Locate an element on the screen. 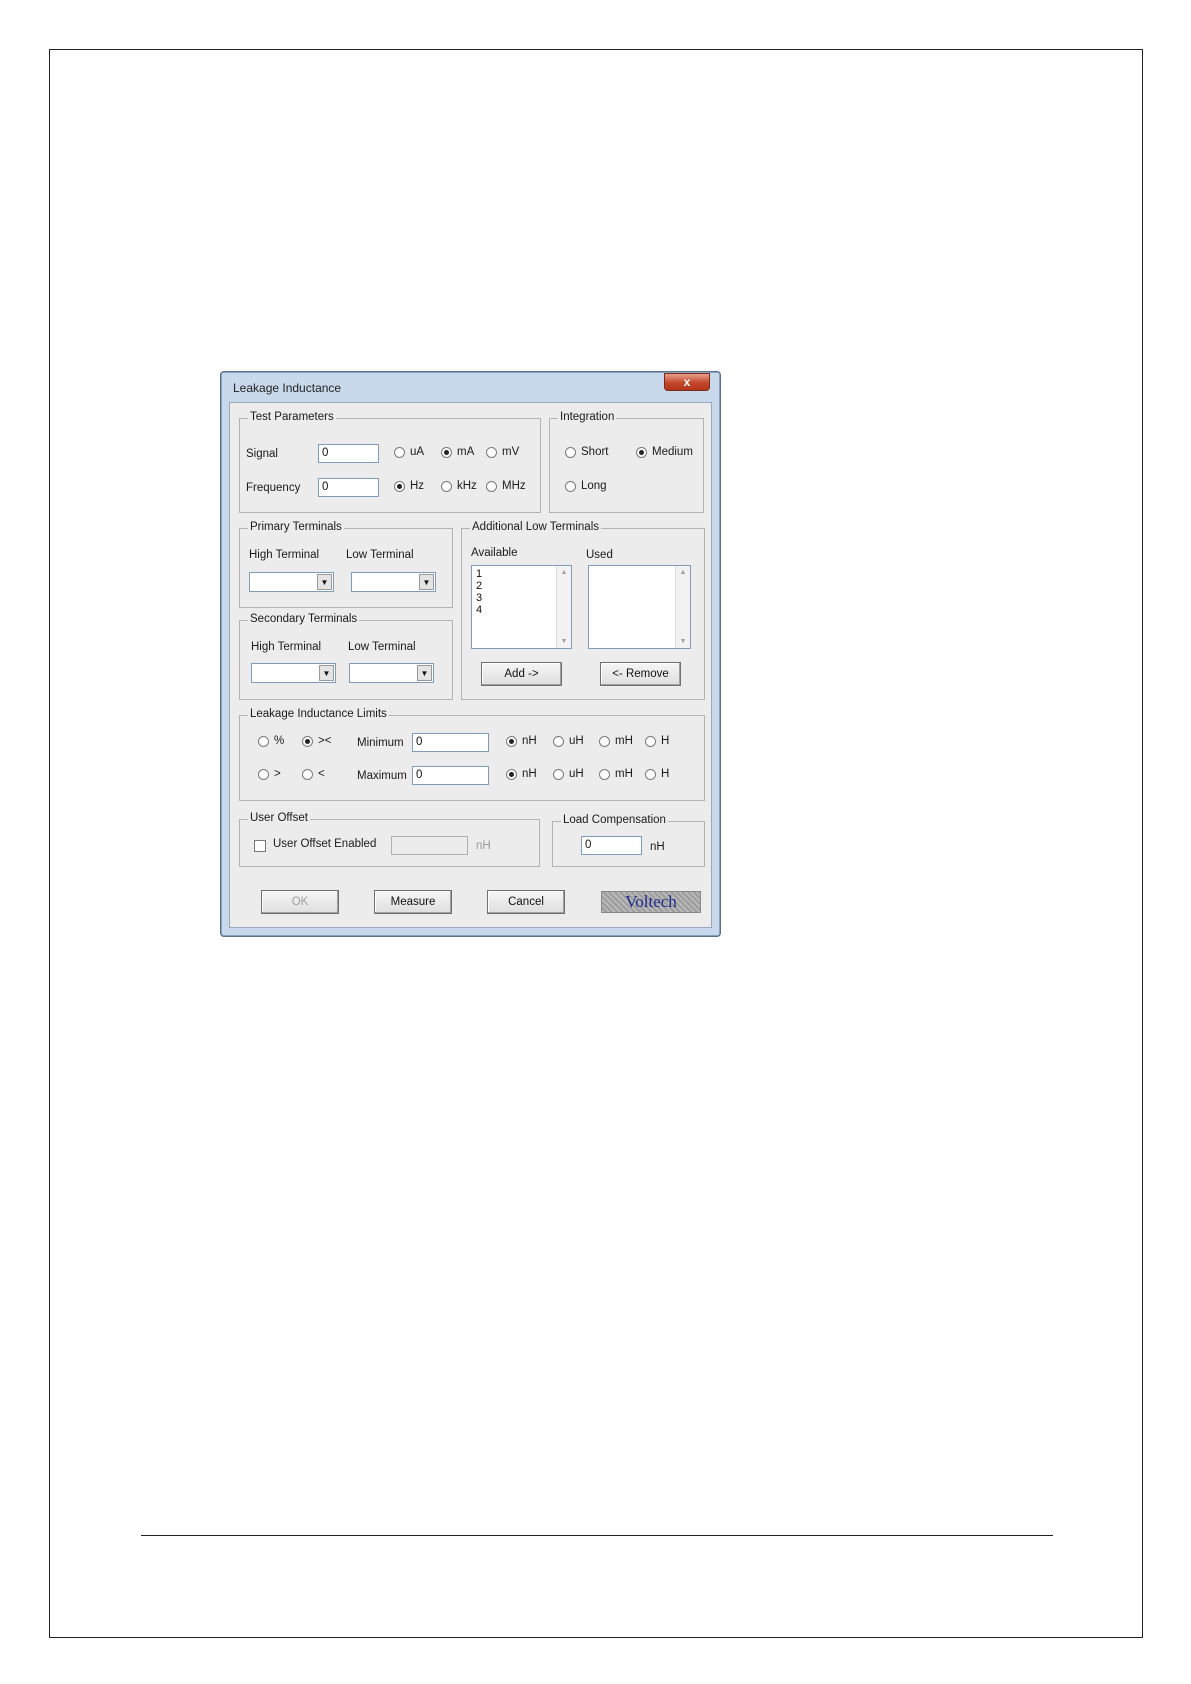 The image size is (1191, 1684). dialog-title: Leakage Inductance is located at coordinates (287, 388).